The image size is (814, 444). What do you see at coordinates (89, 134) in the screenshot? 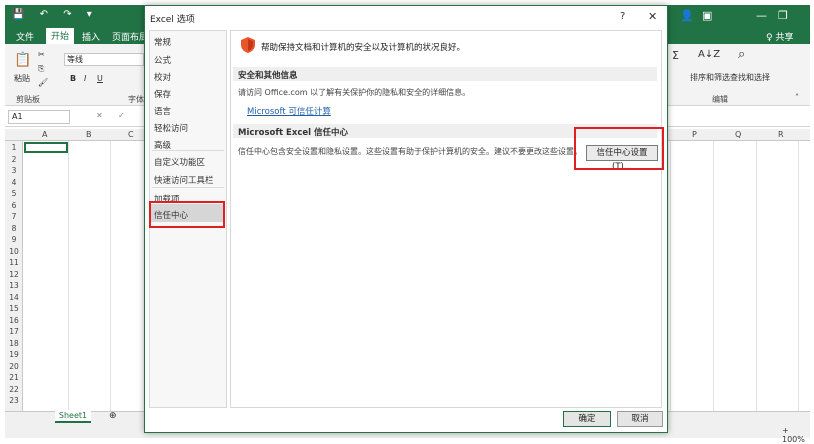
I see `column-header-b: B` at bounding box center [89, 134].